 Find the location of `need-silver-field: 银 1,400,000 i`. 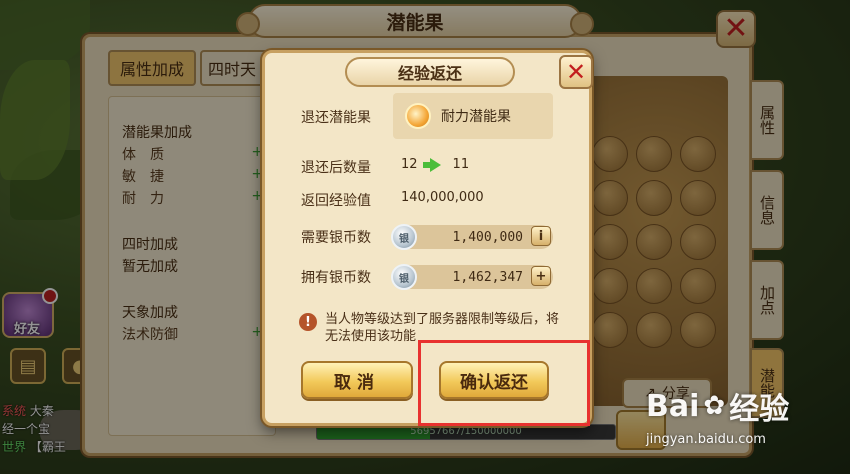

need-silver-field: 银 1,400,000 i is located at coordinates (472, 237).